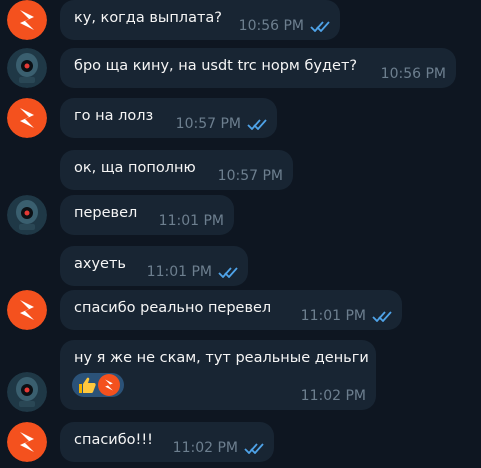  Describe the element at coordinates (173, 308) in the screenshot. I see `message-text: спасибо реально перевел` at that location.